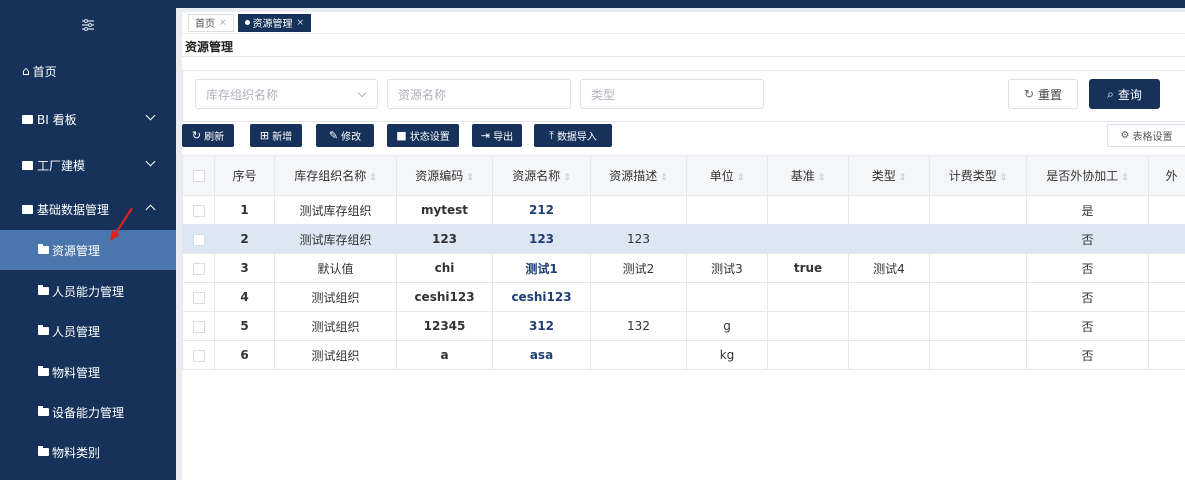 Image resolution: width=1185 pixels, height=480 pixels. Describe the element at coordinates (978, 175) in the screenshot. I see `column-header: 计费类型 ⇕` at that location.